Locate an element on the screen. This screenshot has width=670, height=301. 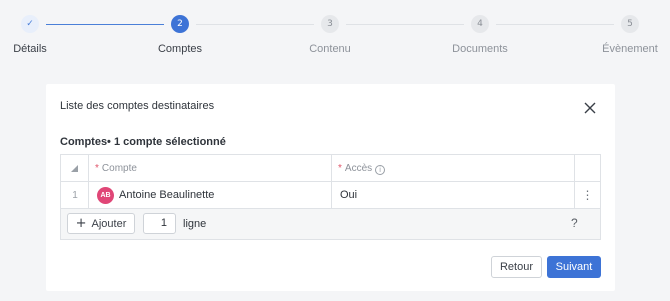
access-cell: Oui is located at coordinates (453, 195).